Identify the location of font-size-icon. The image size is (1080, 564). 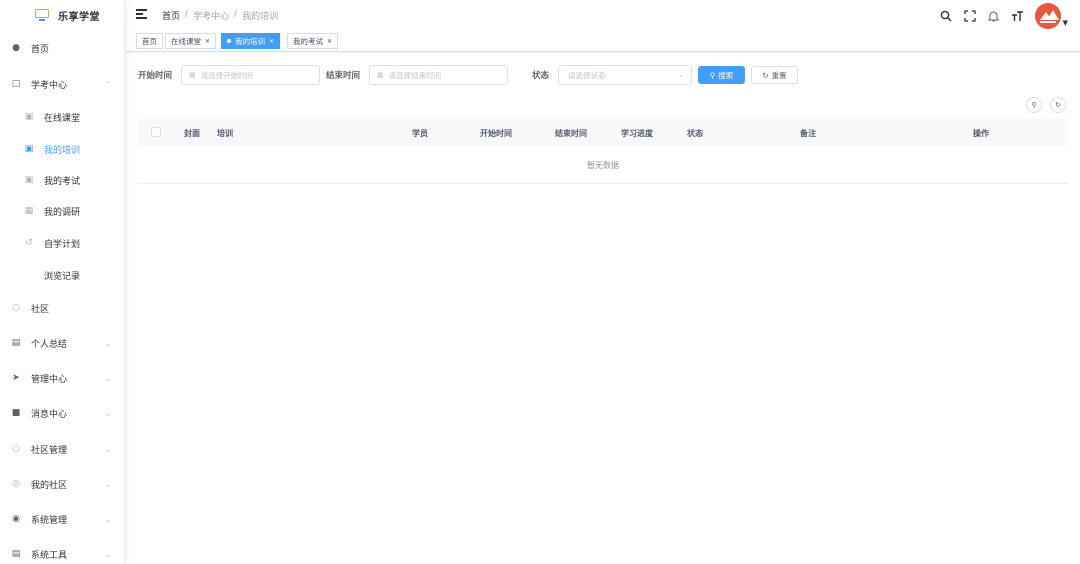
(1018, 16).